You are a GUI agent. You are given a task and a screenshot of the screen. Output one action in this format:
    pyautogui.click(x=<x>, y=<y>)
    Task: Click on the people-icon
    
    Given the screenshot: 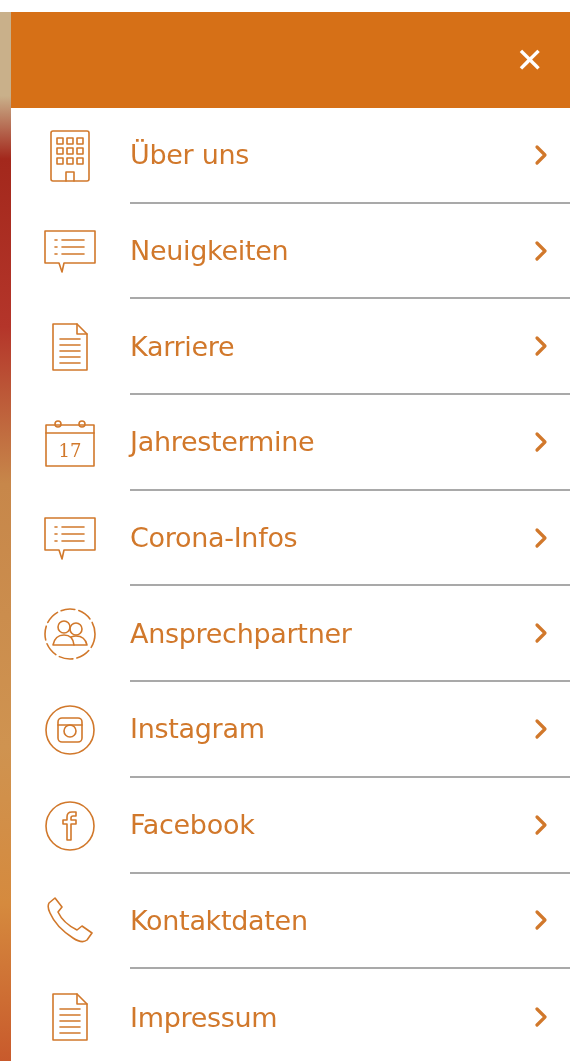 What is the action you would take?
    pyautogui.click(x=69, y=634)
    